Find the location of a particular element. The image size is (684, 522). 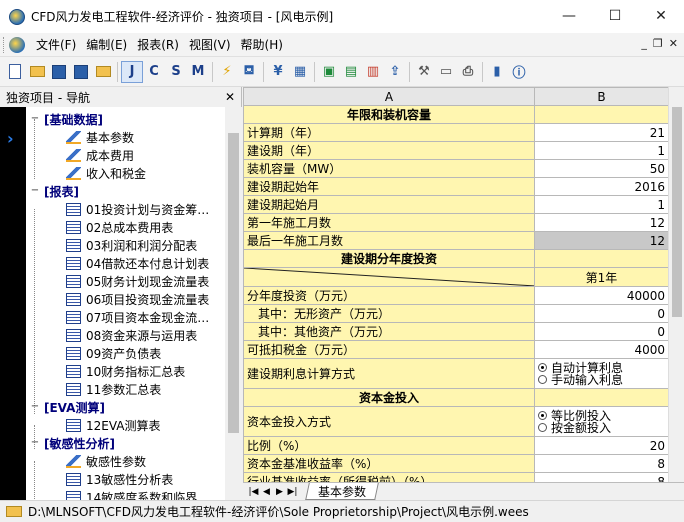

calculate-button: ⚡ is located at coordinates (227, 72).